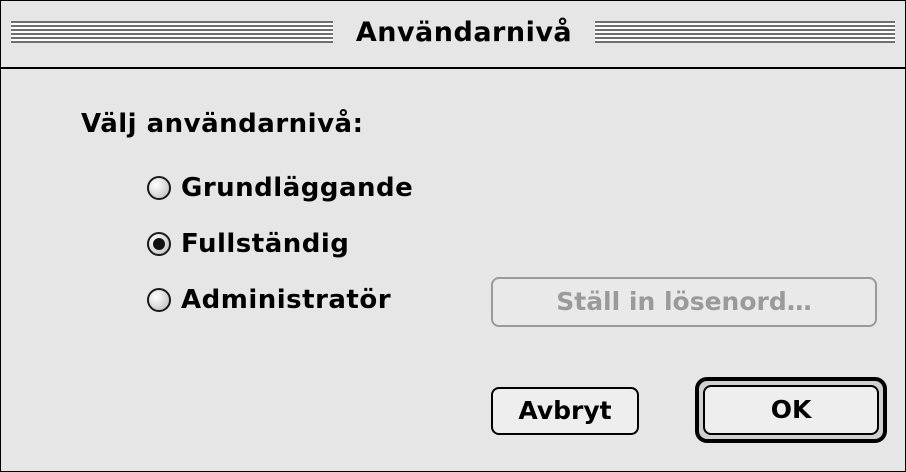 The image size is (906, 472). I want to click on title-bar: Användarnivå, so click(453, 35).